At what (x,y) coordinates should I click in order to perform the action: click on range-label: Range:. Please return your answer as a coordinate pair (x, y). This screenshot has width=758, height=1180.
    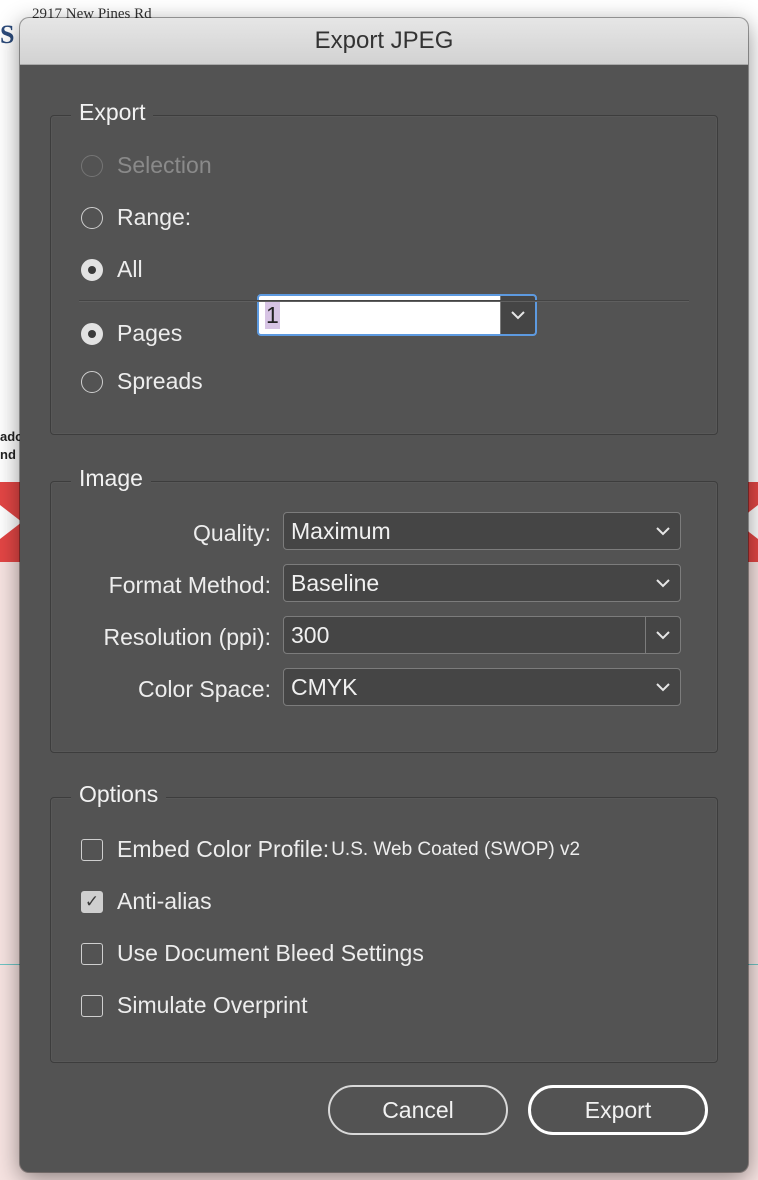
    Looking at the image, I should click on (154, 217).